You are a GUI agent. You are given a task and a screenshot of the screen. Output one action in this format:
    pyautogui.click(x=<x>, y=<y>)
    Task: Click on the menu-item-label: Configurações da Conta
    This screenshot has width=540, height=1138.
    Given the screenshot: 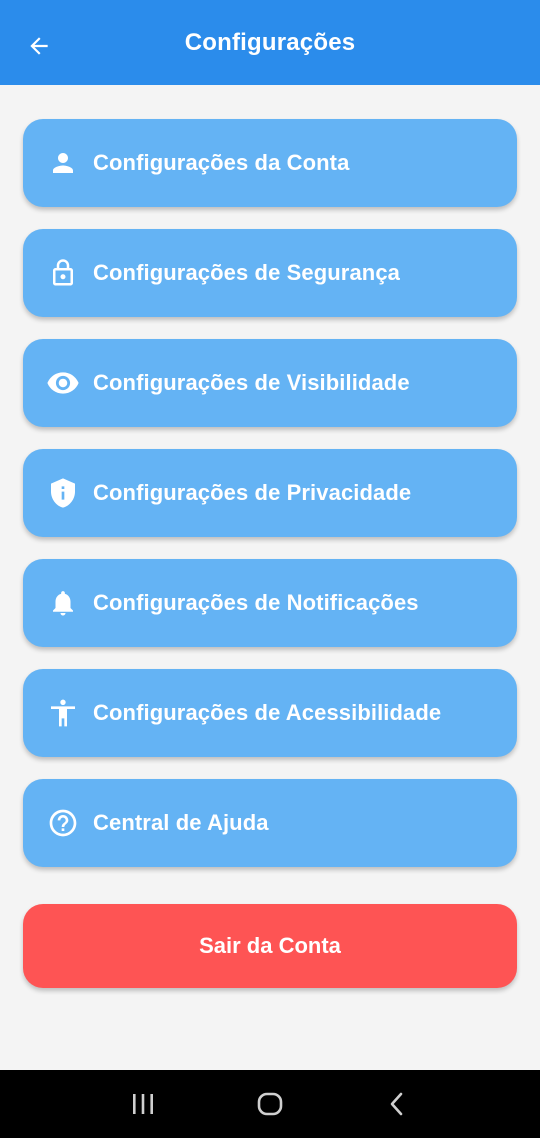 What is the action you would take?
    pyautogui.click(x=221, y=162)
    